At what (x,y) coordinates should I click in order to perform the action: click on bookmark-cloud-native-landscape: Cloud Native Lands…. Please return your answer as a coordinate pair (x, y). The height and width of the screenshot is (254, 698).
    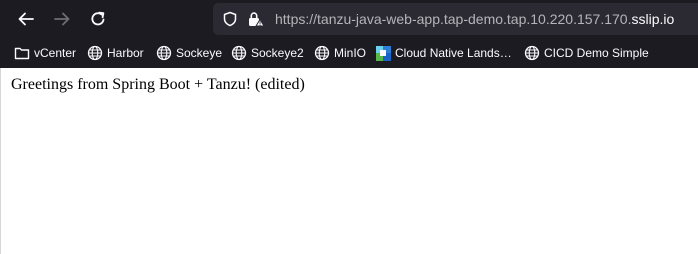
    Looking at the image, I should click on (444, 53).